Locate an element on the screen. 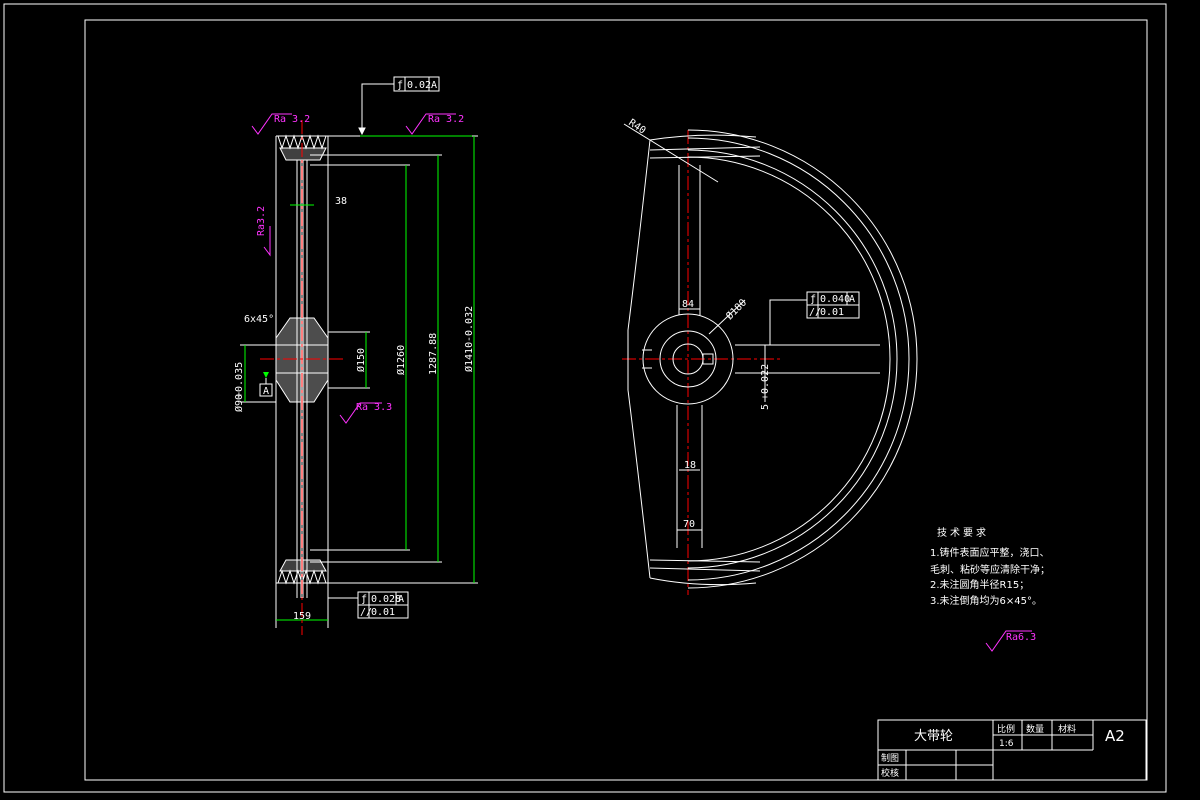 Image resolution: width=1200 pixels, height=800 pixels. dim-radius: R40 is located at coordinates (636, 126).